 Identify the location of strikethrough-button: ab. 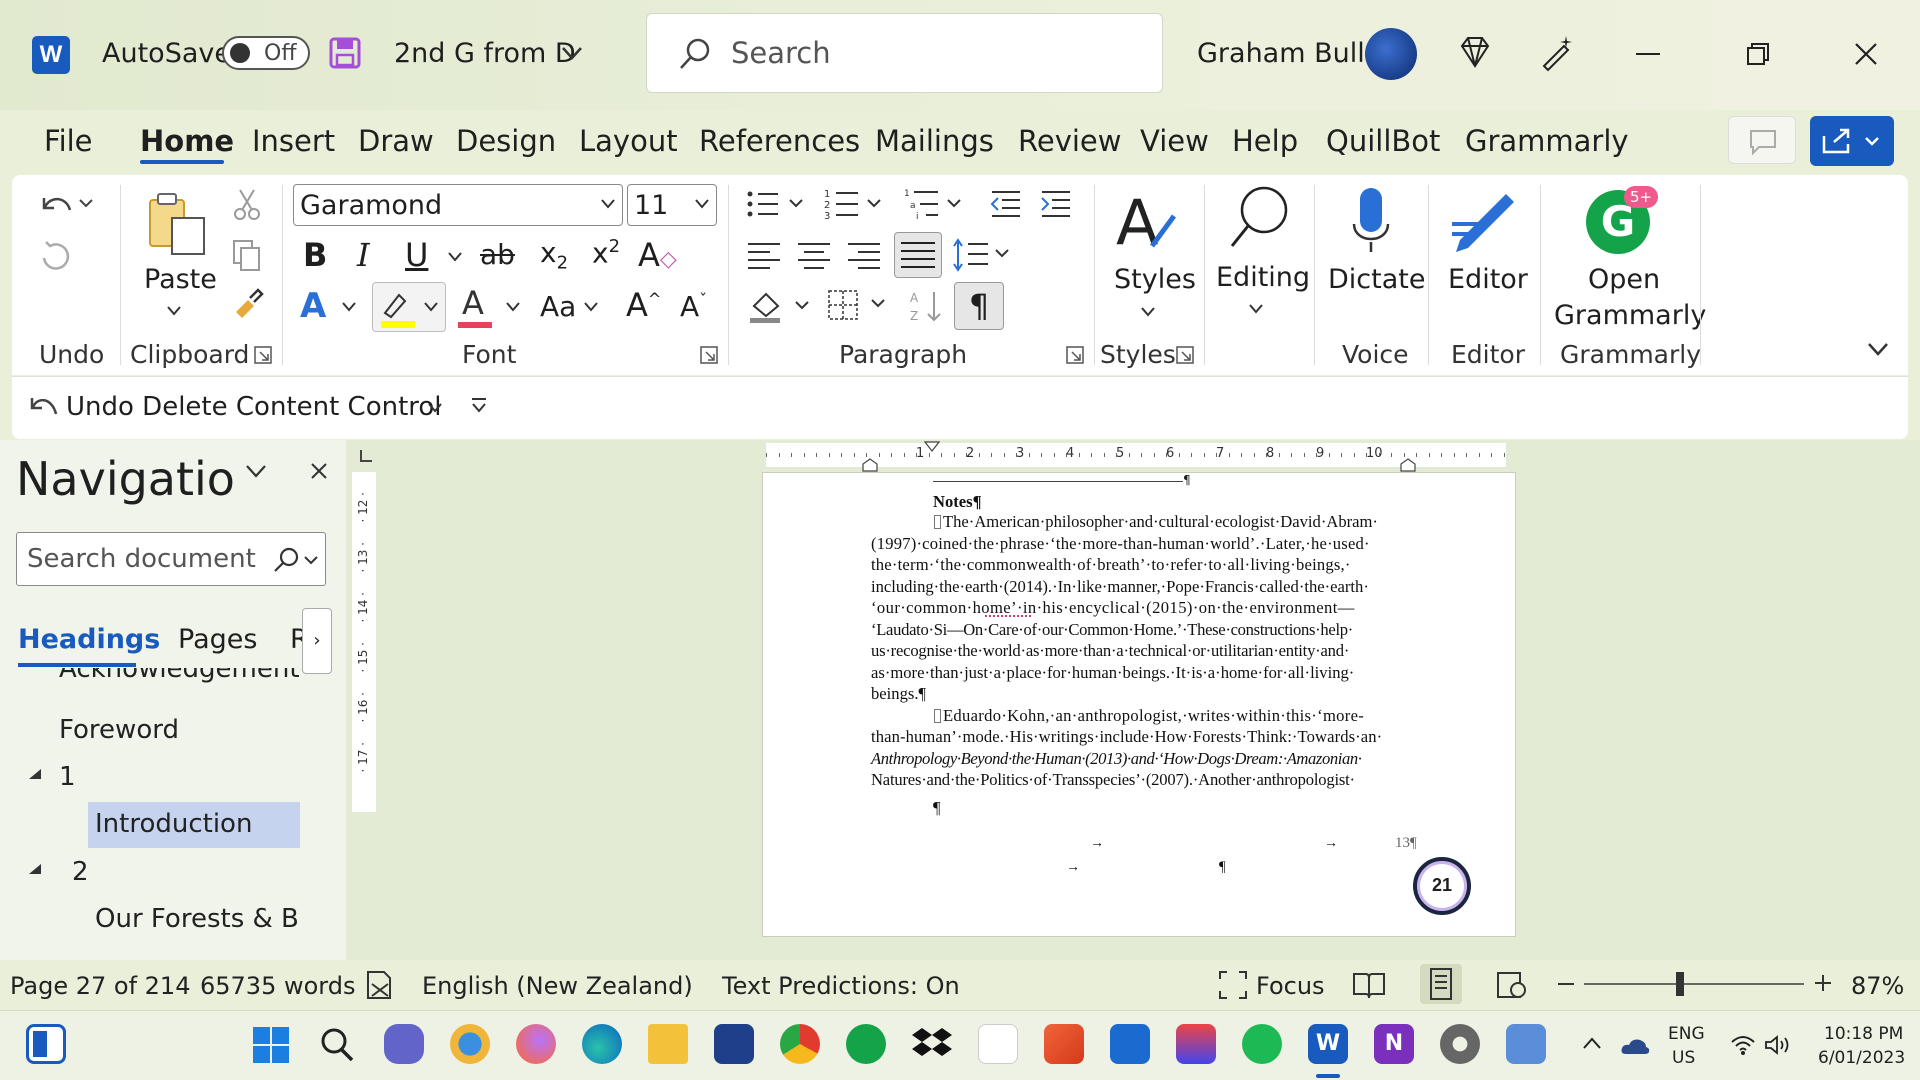
(497, 254).